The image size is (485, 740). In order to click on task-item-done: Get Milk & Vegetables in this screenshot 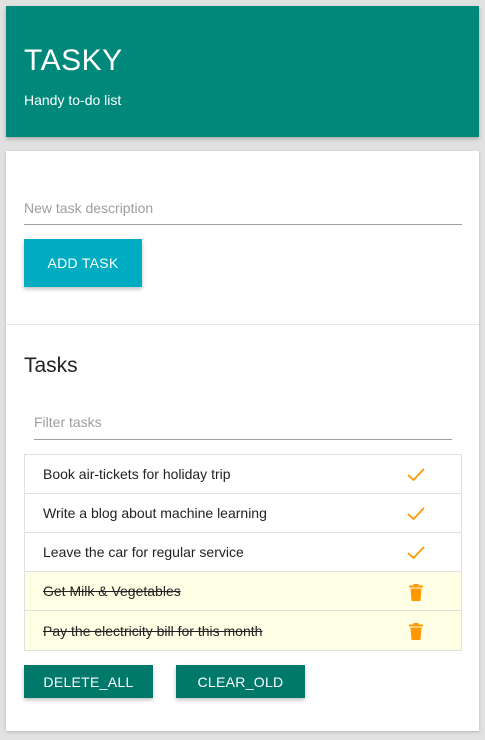, I will do `click(243, 591)`.